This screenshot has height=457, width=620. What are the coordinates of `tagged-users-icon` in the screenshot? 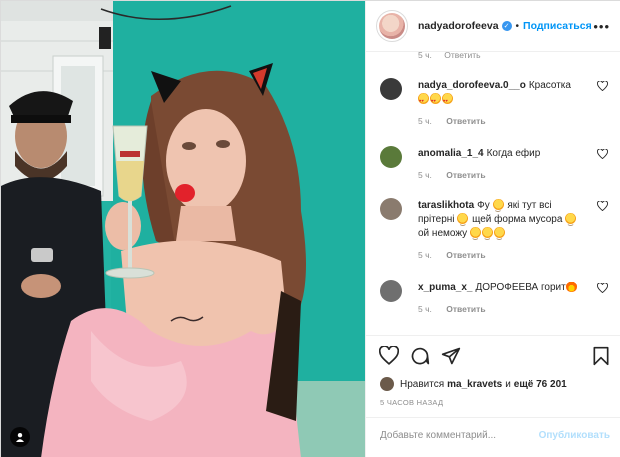 It's located at (20, 437).